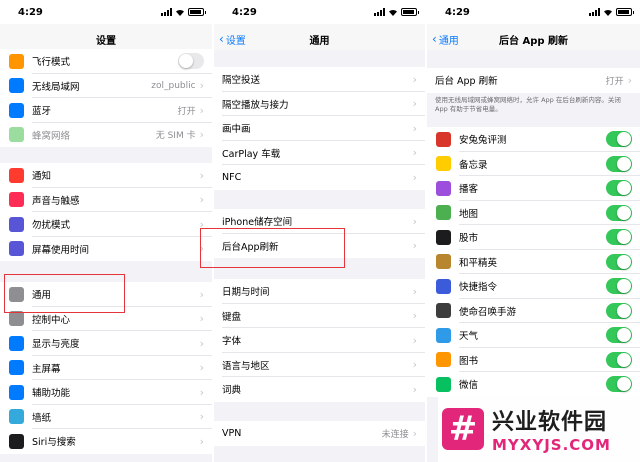  I want to click on settings-row: 通用 ›, so click(106, 294).